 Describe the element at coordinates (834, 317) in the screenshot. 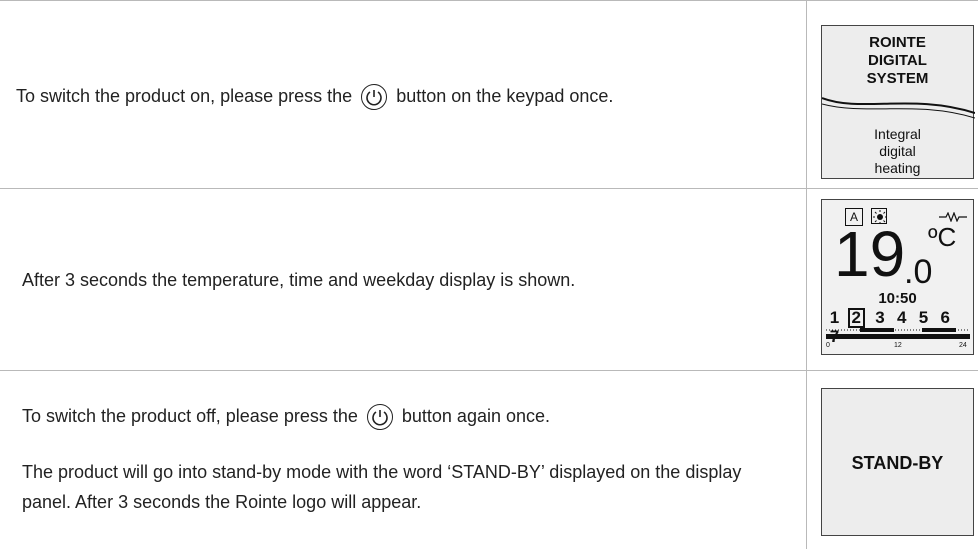

I see `weekday-1: 1` at that location.